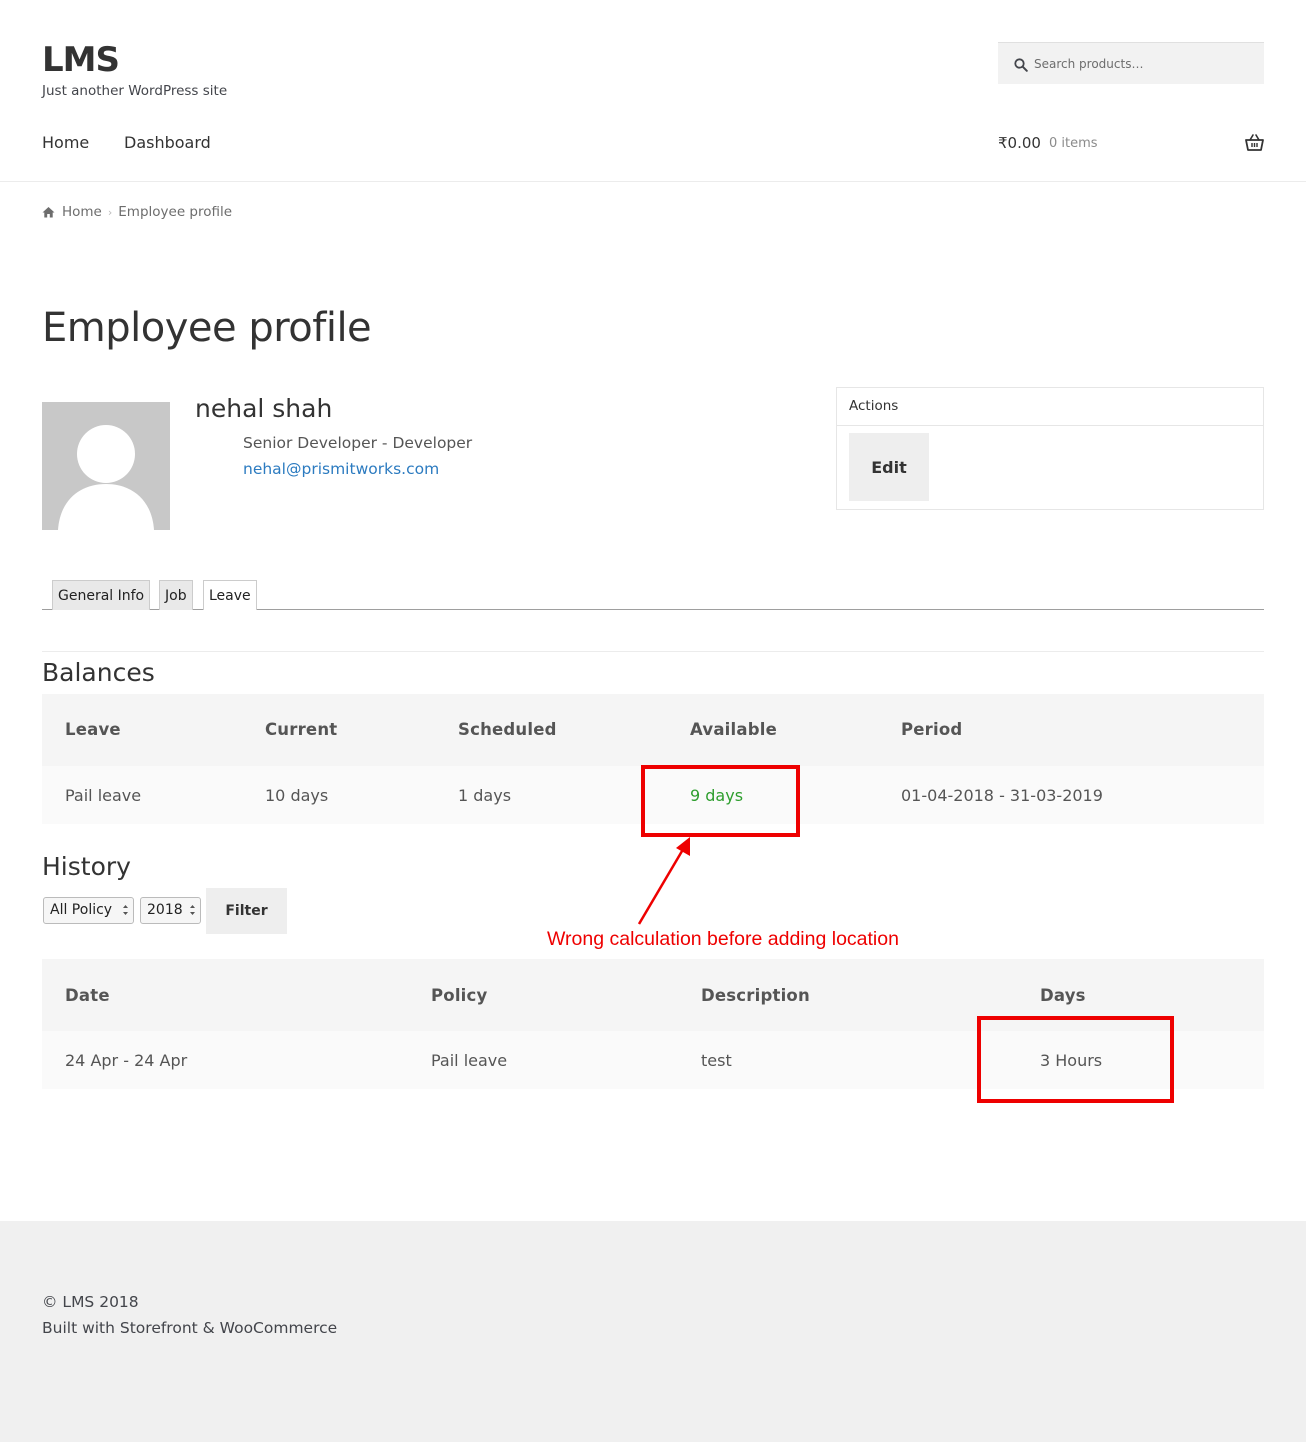  What do you see at coordinates (653, 651) in the screenshot?
I see `section-divider` at bounding box center [653, 651].